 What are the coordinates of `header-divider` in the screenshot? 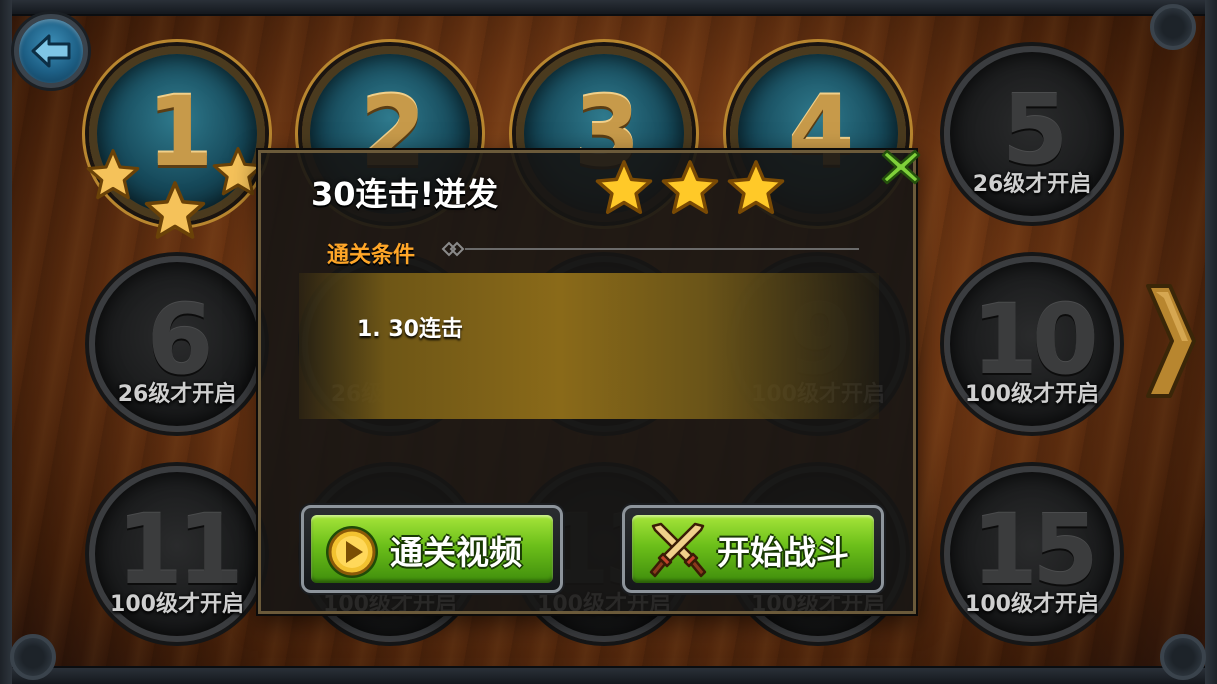 It's located at (650, 249).